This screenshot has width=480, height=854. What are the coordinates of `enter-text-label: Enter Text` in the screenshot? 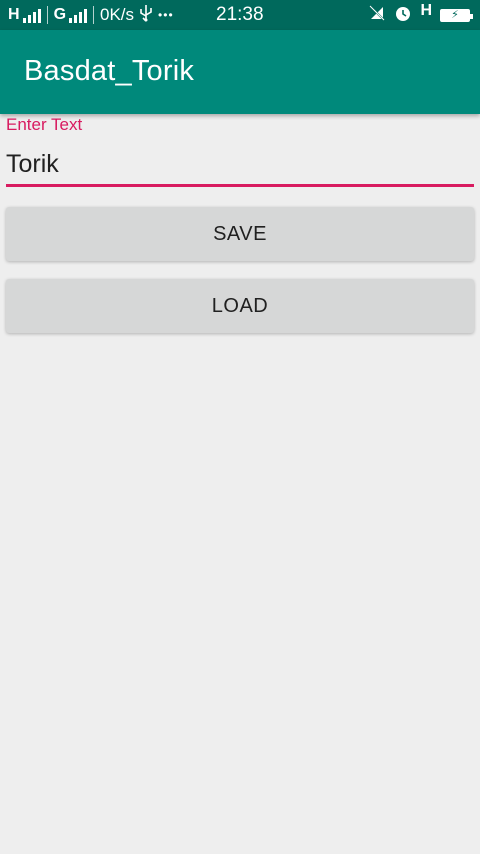 It's located at (44, 124).